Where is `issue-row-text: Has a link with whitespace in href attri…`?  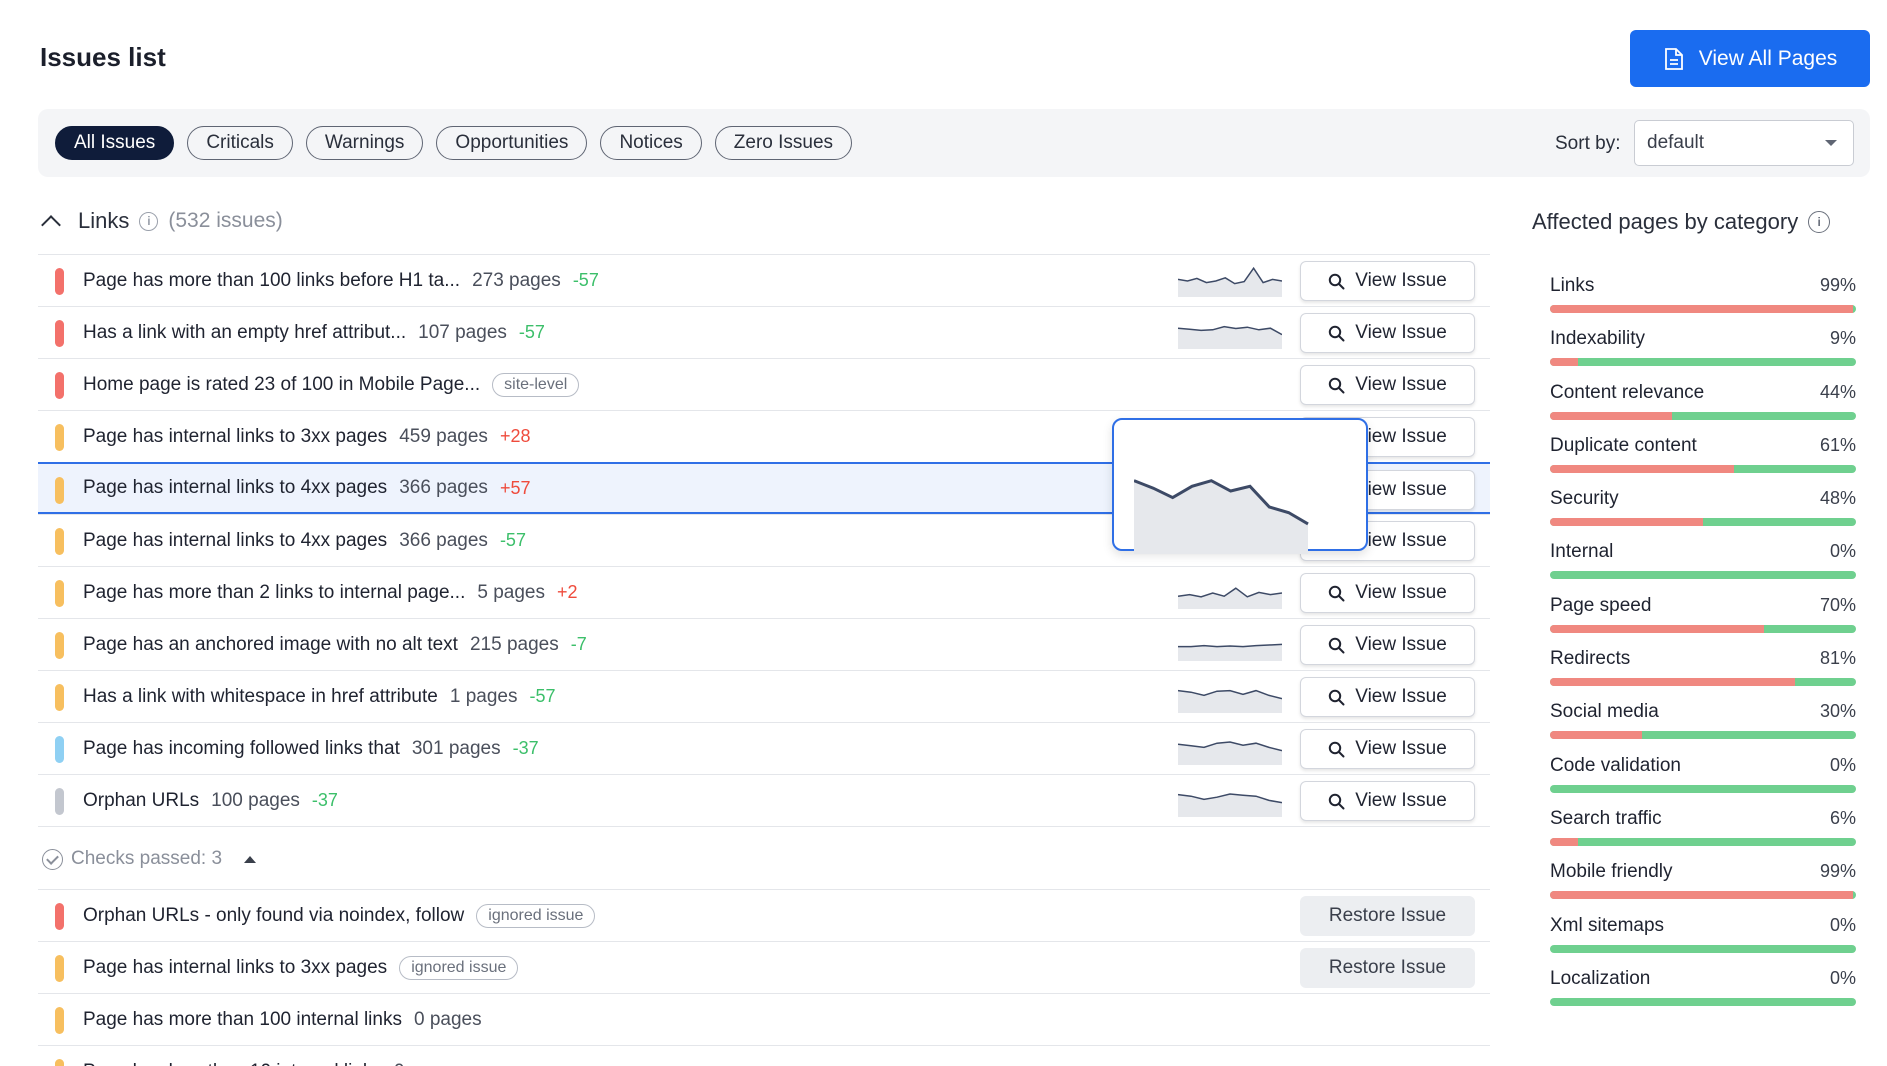
issue-row-text: Has a link with whitespace in href attri… is located at coordinates (319, 696).